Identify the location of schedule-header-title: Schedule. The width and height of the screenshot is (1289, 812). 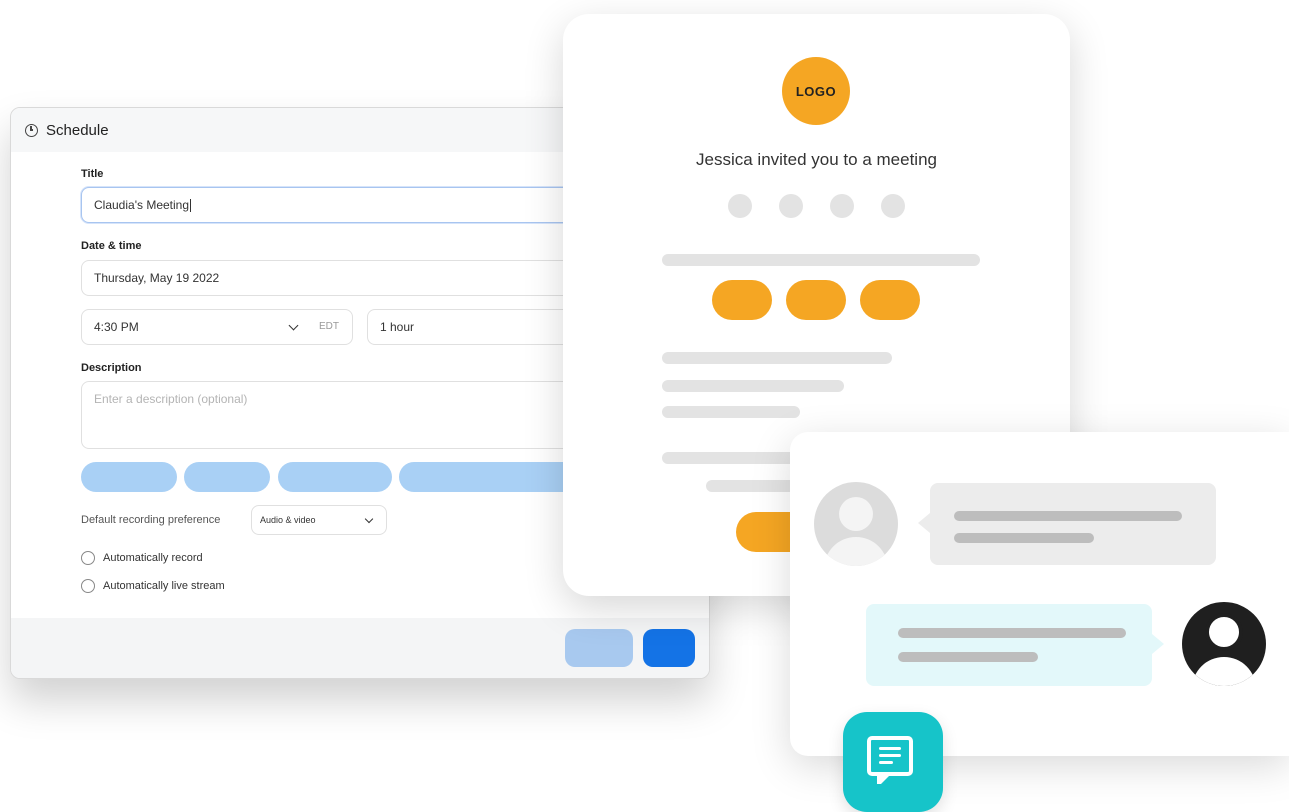
(77, 130).